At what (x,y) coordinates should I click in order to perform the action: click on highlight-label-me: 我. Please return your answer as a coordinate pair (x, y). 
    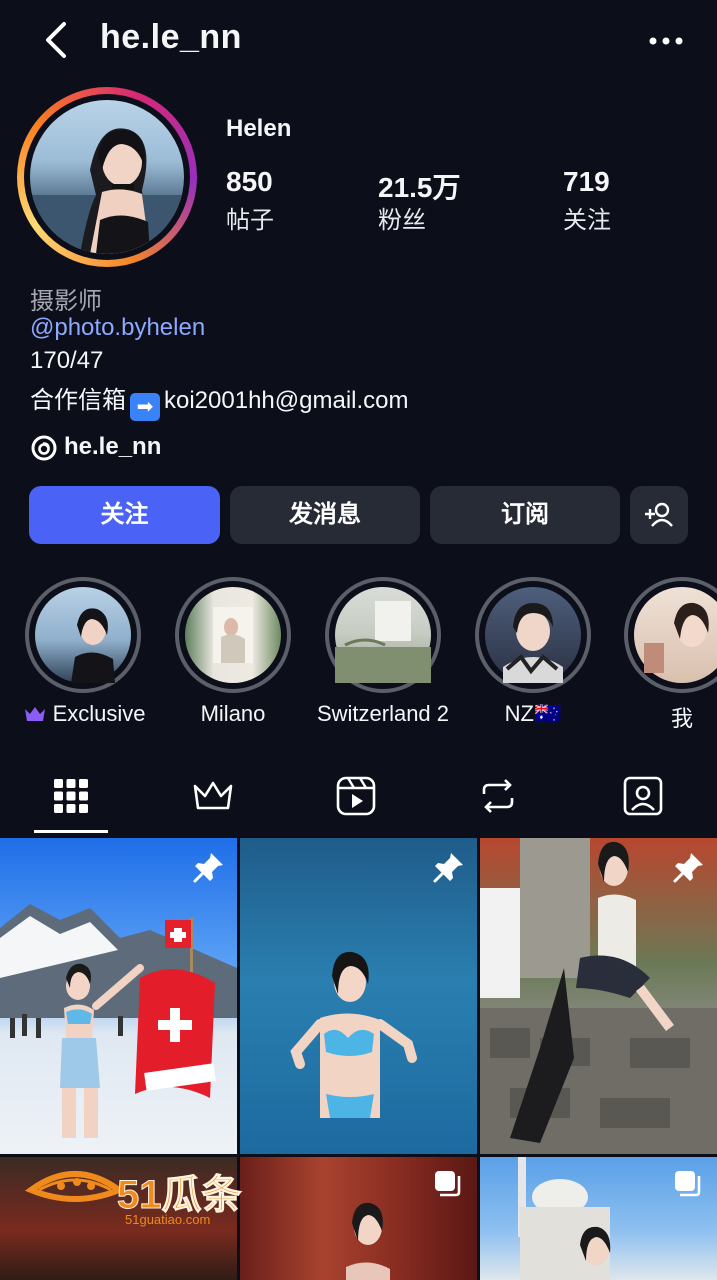
    Looking at the image, I should click on (682, 717).